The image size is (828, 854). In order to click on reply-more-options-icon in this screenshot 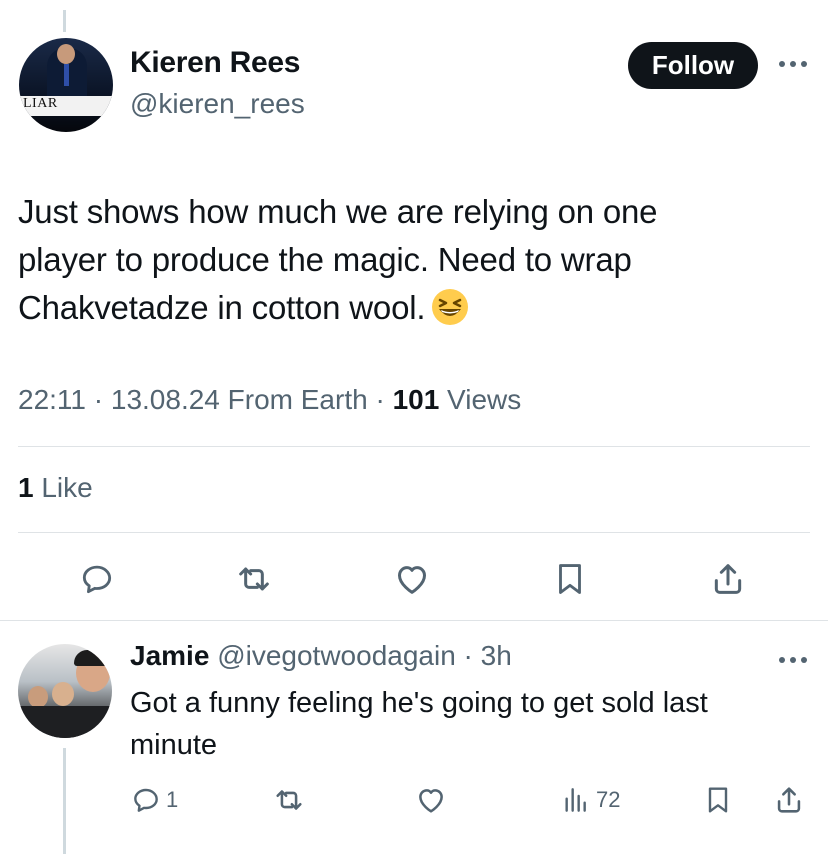, I will do `click(793, 660)`.